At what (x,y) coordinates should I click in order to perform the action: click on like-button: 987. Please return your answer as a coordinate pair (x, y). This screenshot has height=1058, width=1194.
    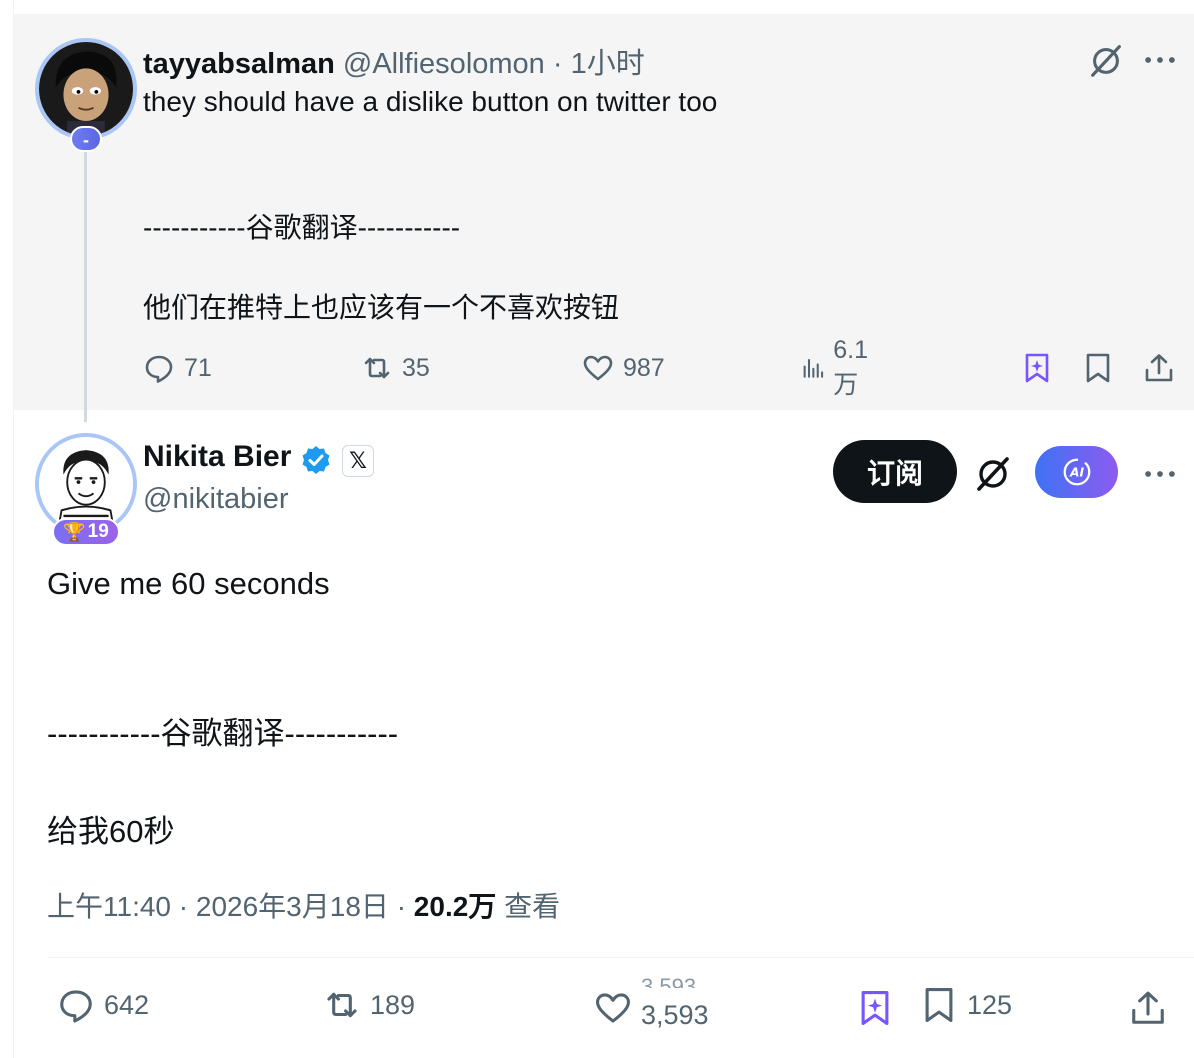
    Looking at the image, I should click on (623, 368).